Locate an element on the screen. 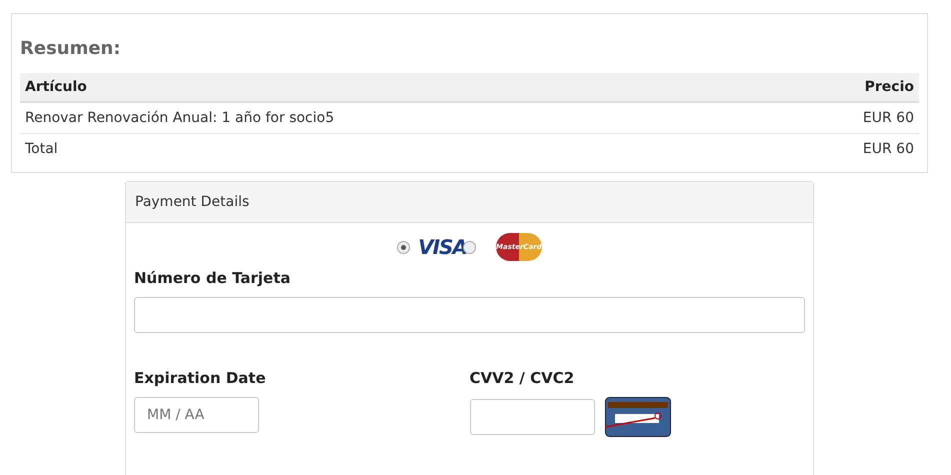 The height and width of the screenshot is (475, 951). summary-title: Resumen: is located at coordinates (71, 48).